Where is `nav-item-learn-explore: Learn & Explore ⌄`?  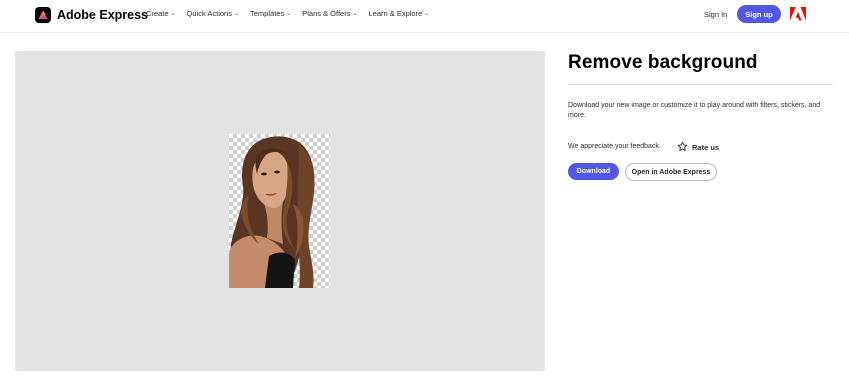
nav-item-learn-explore: Learn & Explore ⌄ is located at coordinates (398, 13).